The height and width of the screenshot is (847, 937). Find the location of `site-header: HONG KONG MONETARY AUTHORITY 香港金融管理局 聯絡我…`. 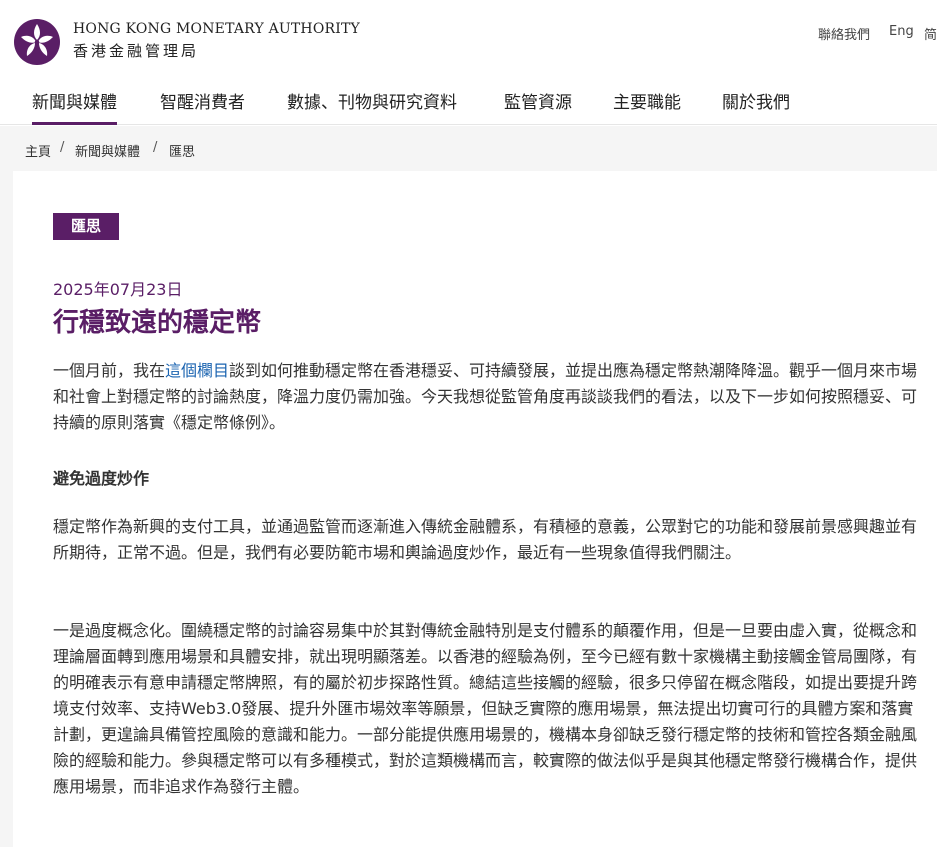

site-header: HONG KONG MONETARY AUTHORITY 香港金融管理局 聯絡我… is located at coordinates (468, 38).